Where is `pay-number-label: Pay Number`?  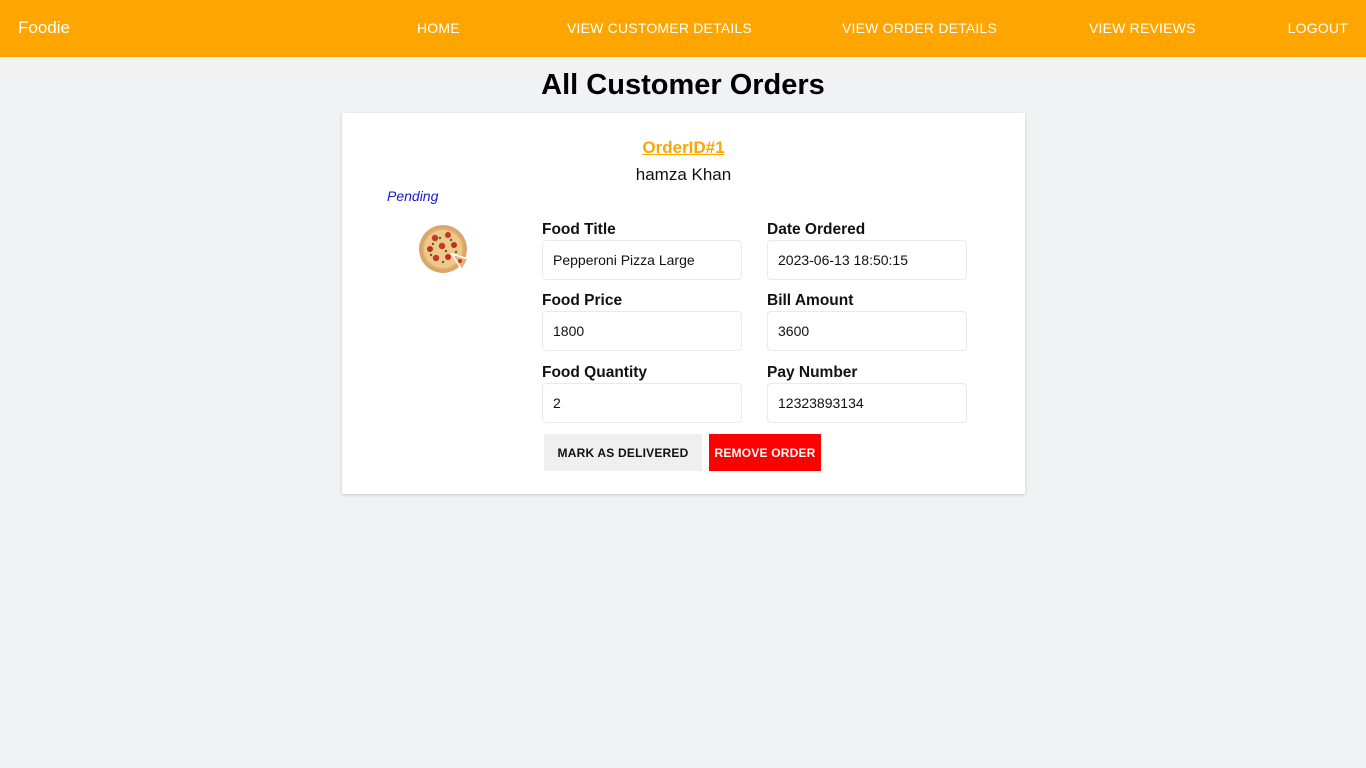 pay-number-label: Pay Number is located at coordinates (812, 372).